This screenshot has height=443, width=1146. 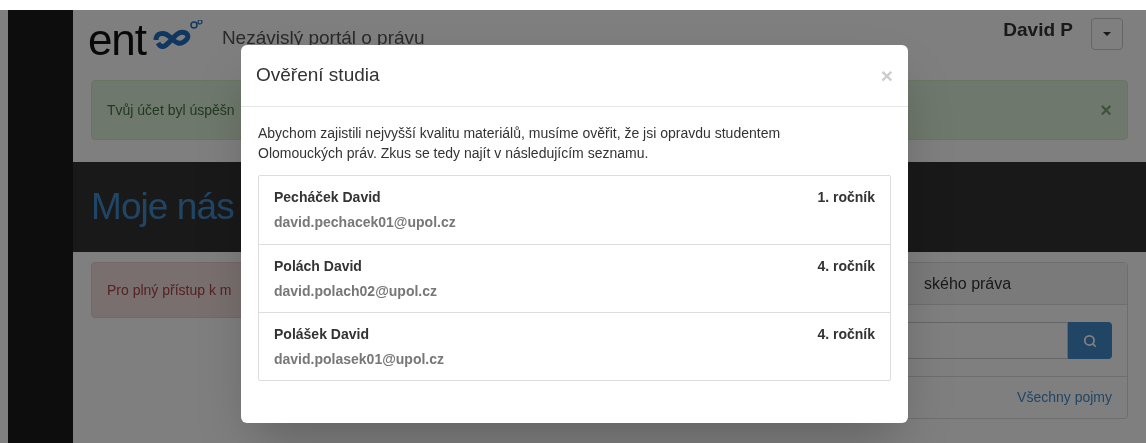 What do you see at coordinates (359, 359) in the screenshot?
I see `student-email: david.polasek01@upol.cz` at bounding box center [359, 359].